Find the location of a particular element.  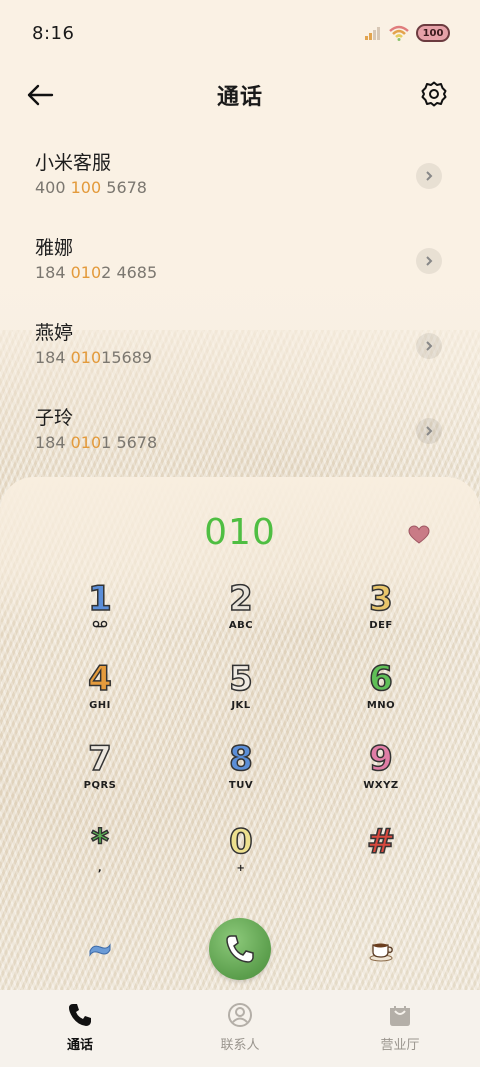

key-1: 1 is located at coordinates (100, 613).